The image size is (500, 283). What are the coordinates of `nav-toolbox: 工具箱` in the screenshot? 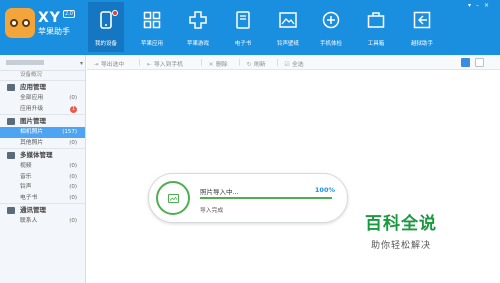 It's located at (376, 27).